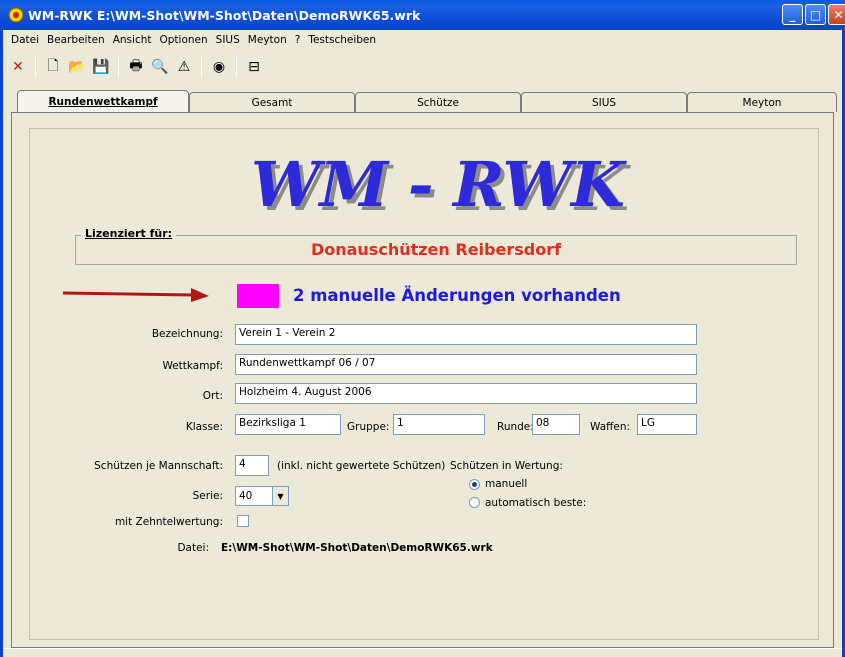  What do you see at coordinates (368, 427) in the screenshot?
I see `gruppe-label: Gruppe:` at bounding box center [368, 427].